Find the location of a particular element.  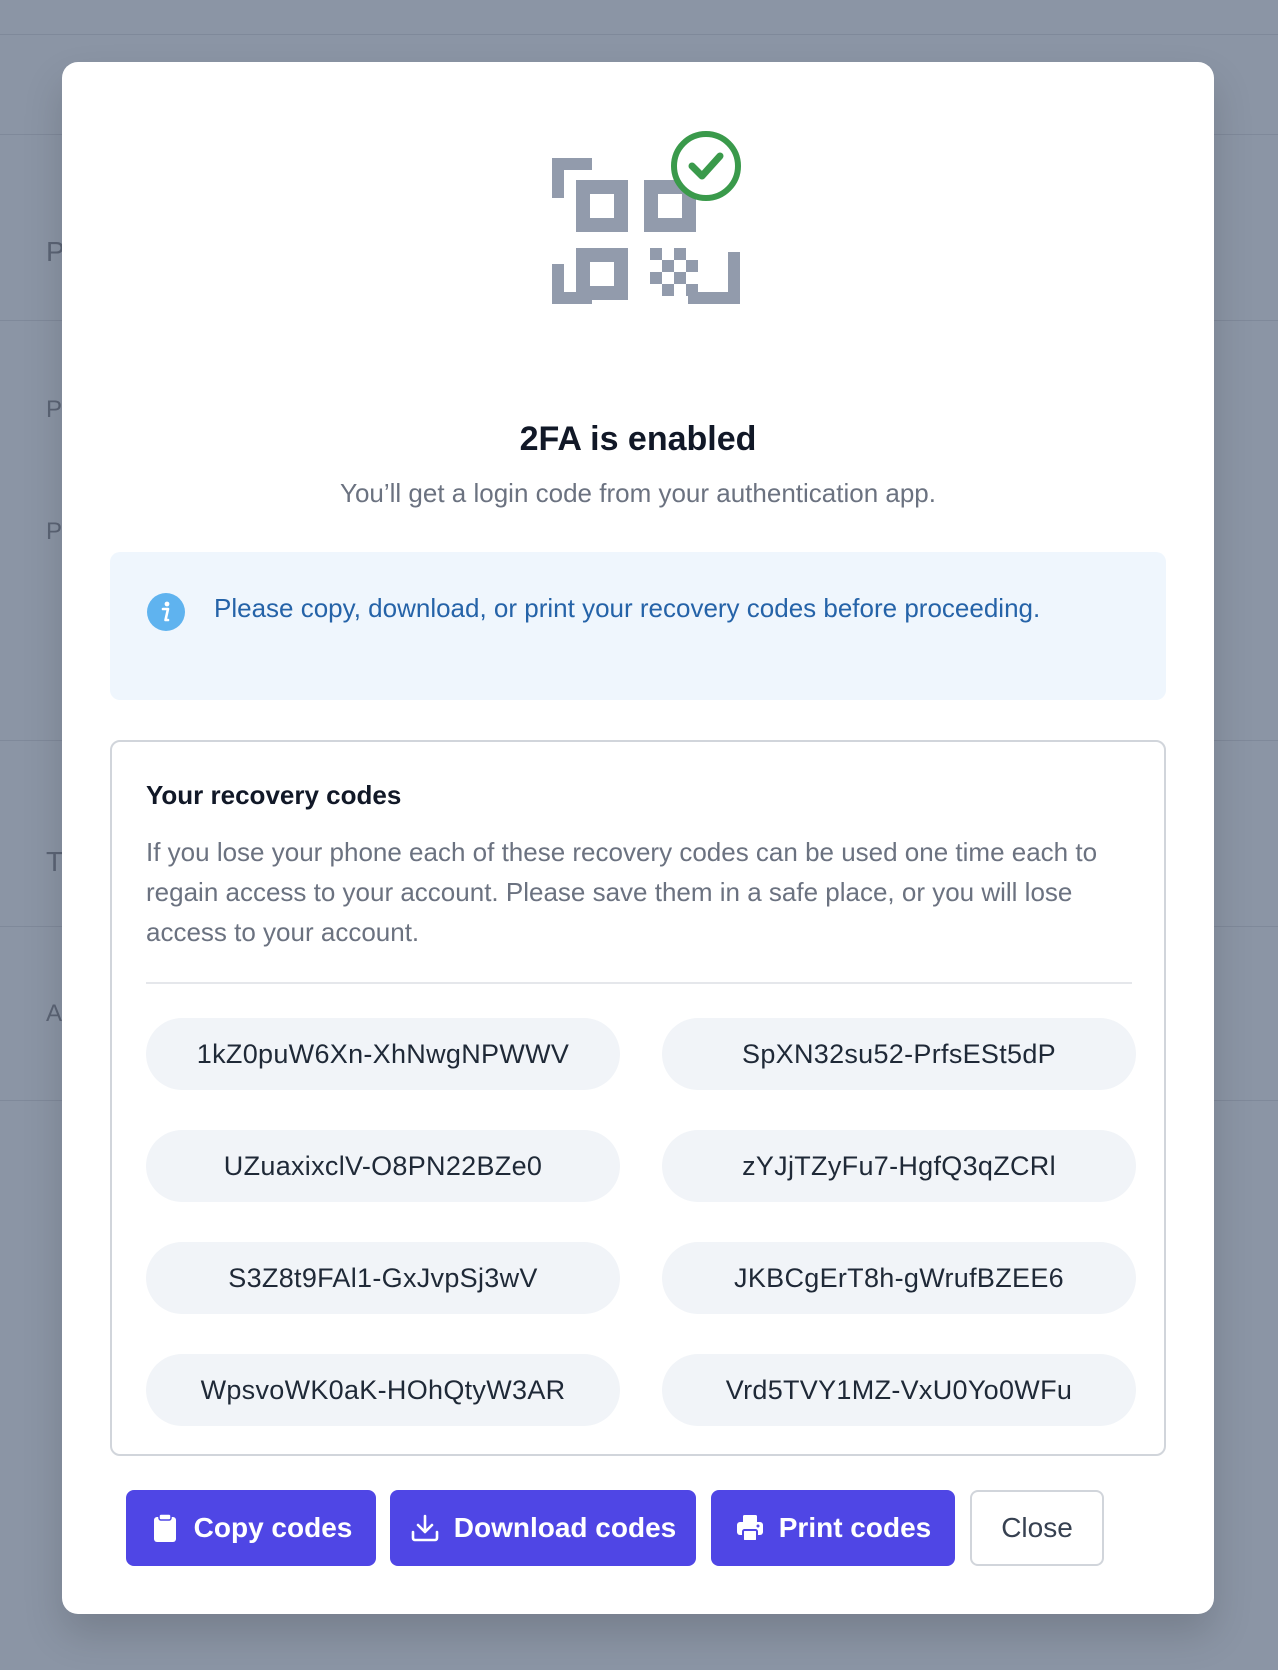

dialog-title: 2FA is enabled is located at coordinates (638, 439).